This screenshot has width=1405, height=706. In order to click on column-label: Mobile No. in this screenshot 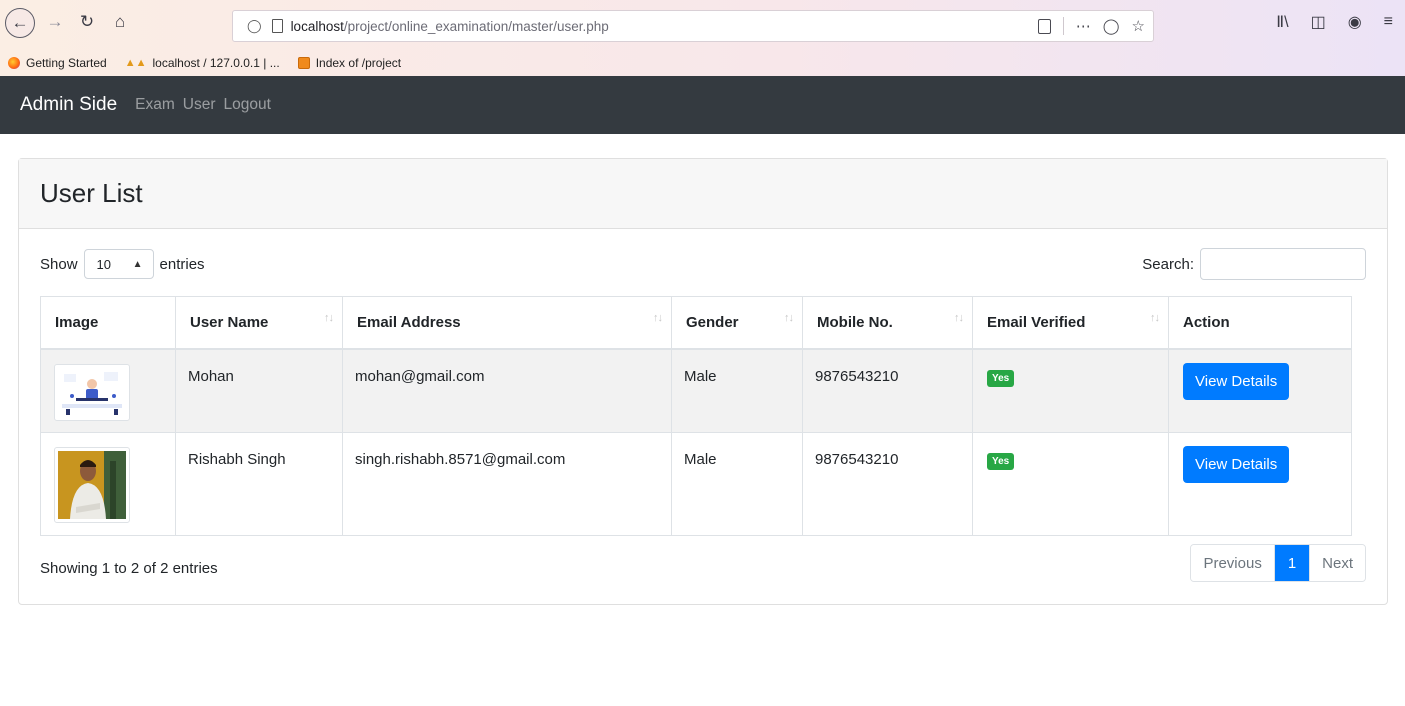, I will do `click(855, 322)`.